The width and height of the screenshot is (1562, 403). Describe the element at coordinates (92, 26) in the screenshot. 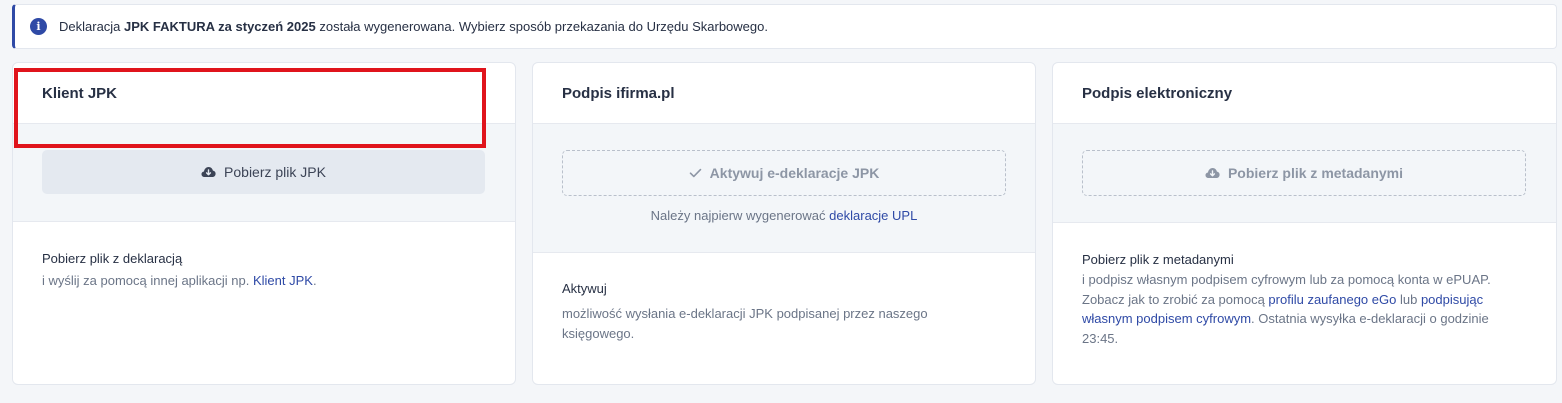

I see `alert-prefix: Deklaracja` at that location.